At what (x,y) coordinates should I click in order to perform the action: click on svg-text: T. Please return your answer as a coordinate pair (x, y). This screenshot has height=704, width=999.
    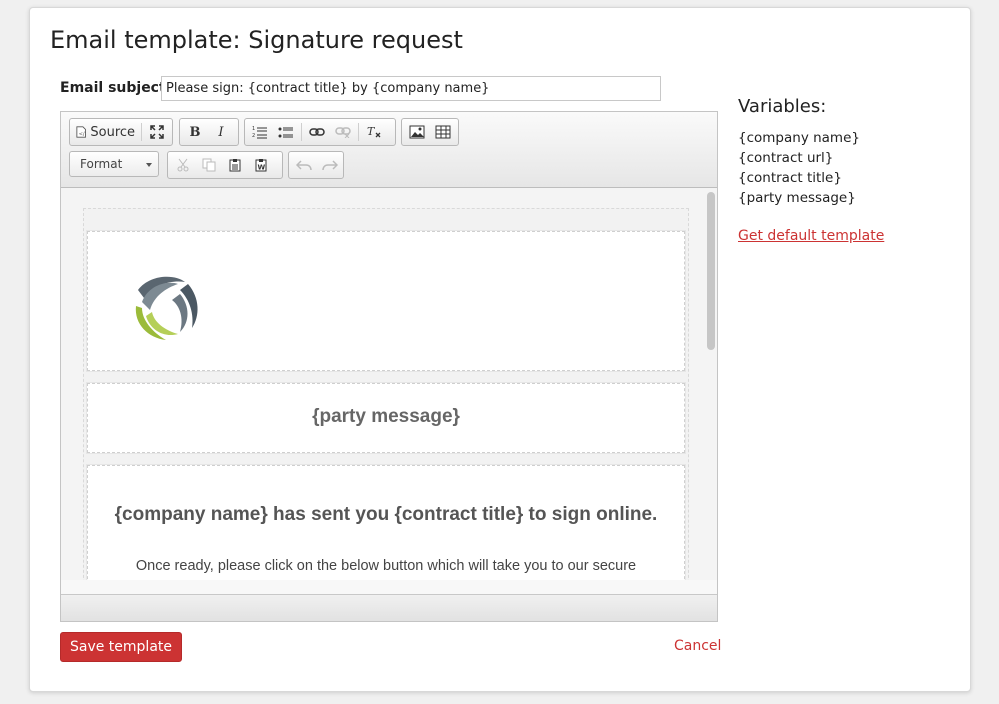
    Looking at the image, I should click on (371, 131).